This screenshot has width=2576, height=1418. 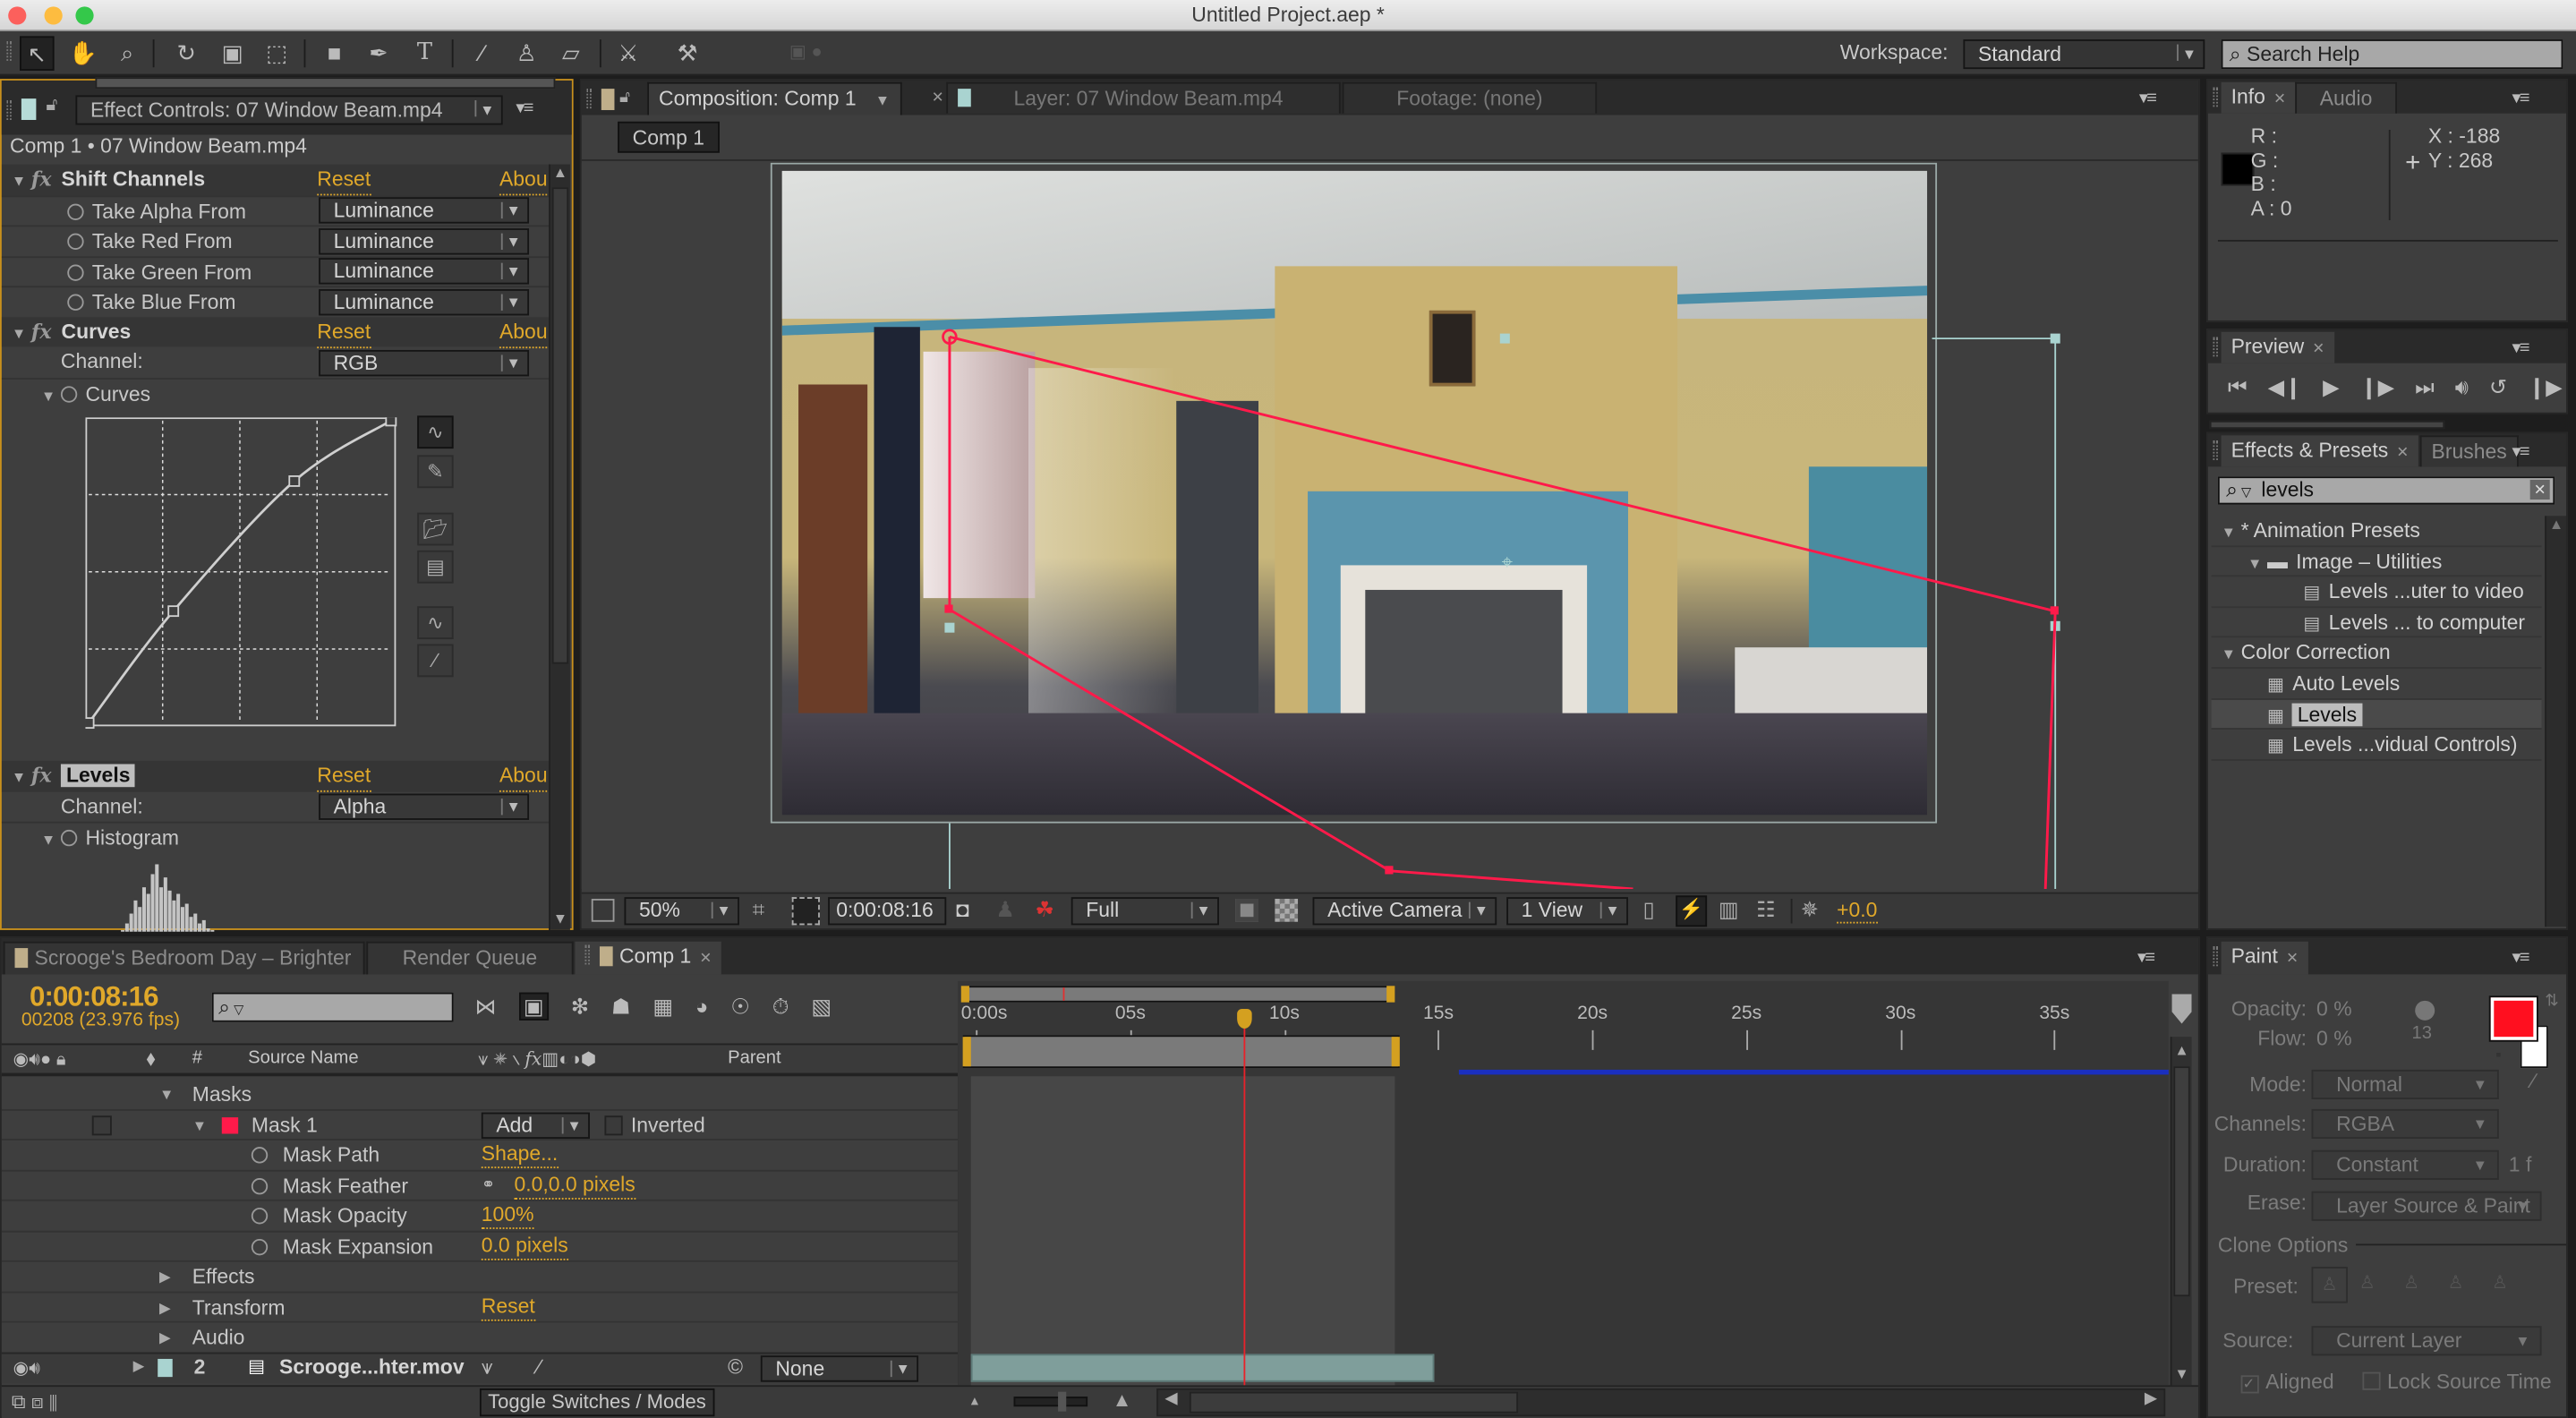 What do you see at coordinates (344, 332) in the screenshot?
I see `curves-reset-link: Reset` at bounding box center [344, 332].